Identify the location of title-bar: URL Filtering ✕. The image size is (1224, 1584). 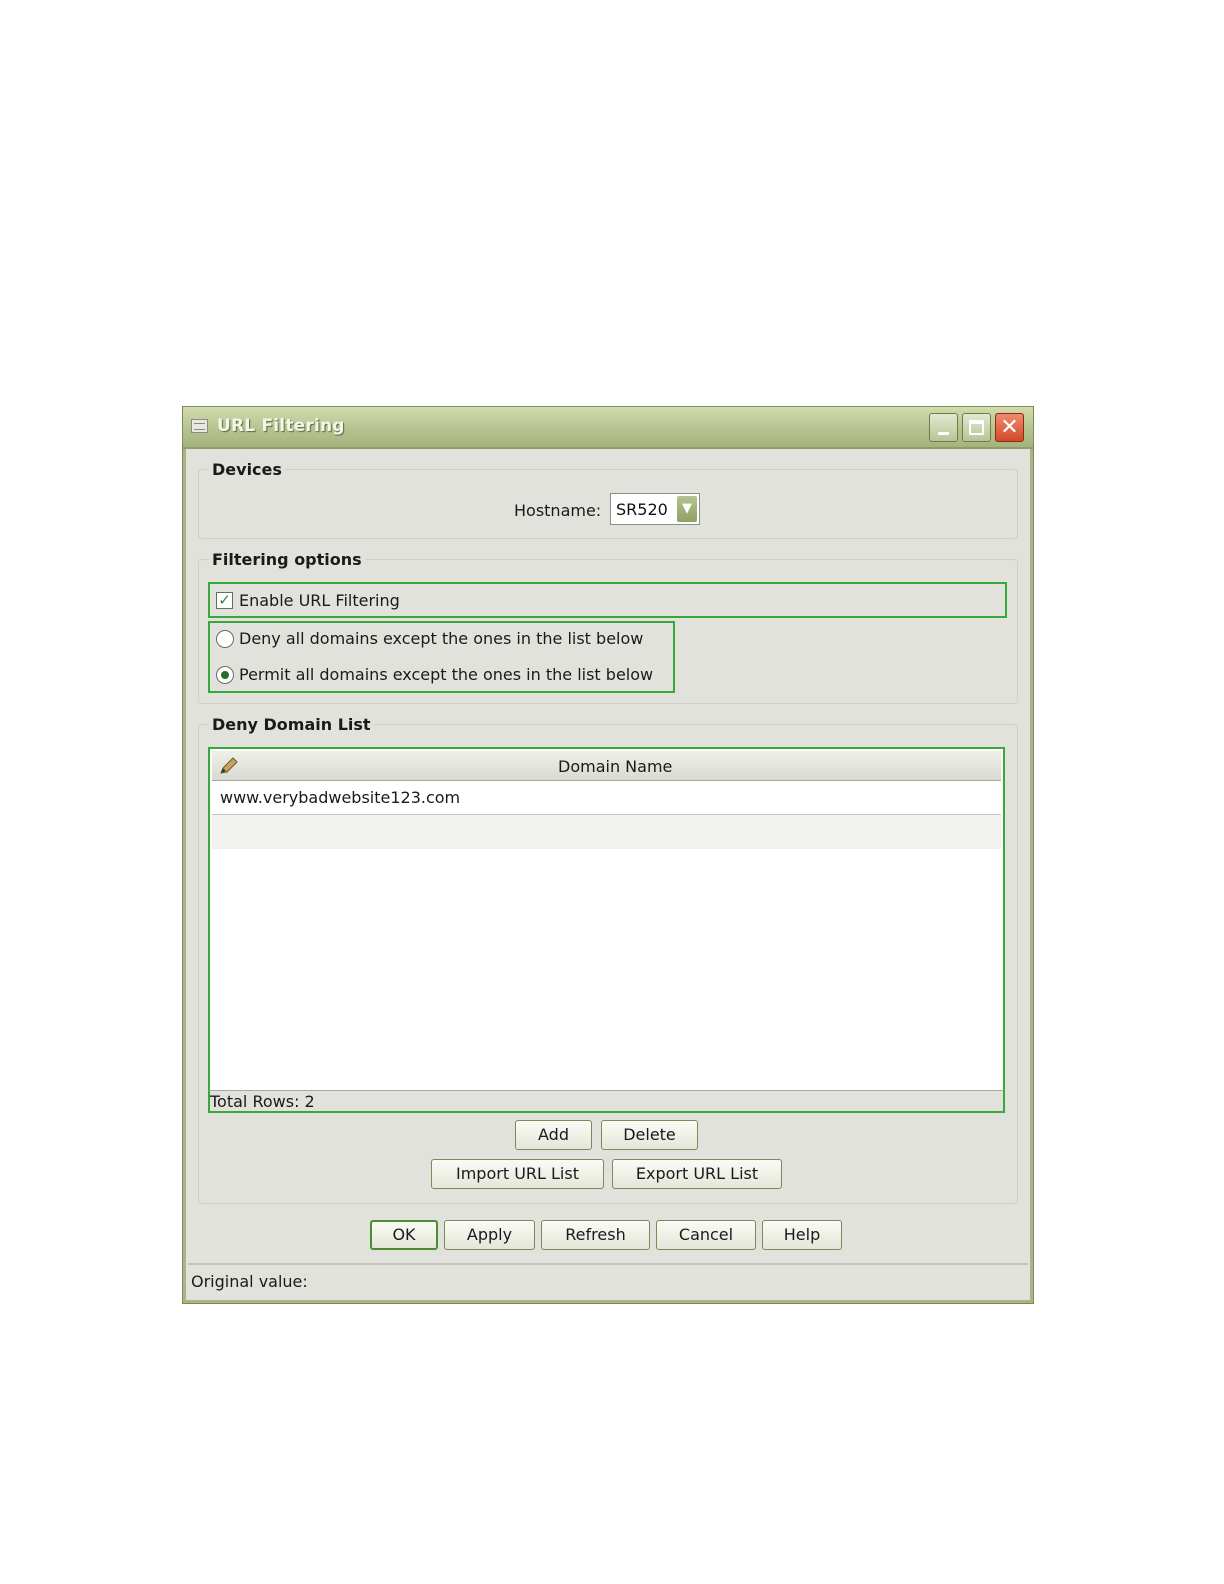
(608, 428).